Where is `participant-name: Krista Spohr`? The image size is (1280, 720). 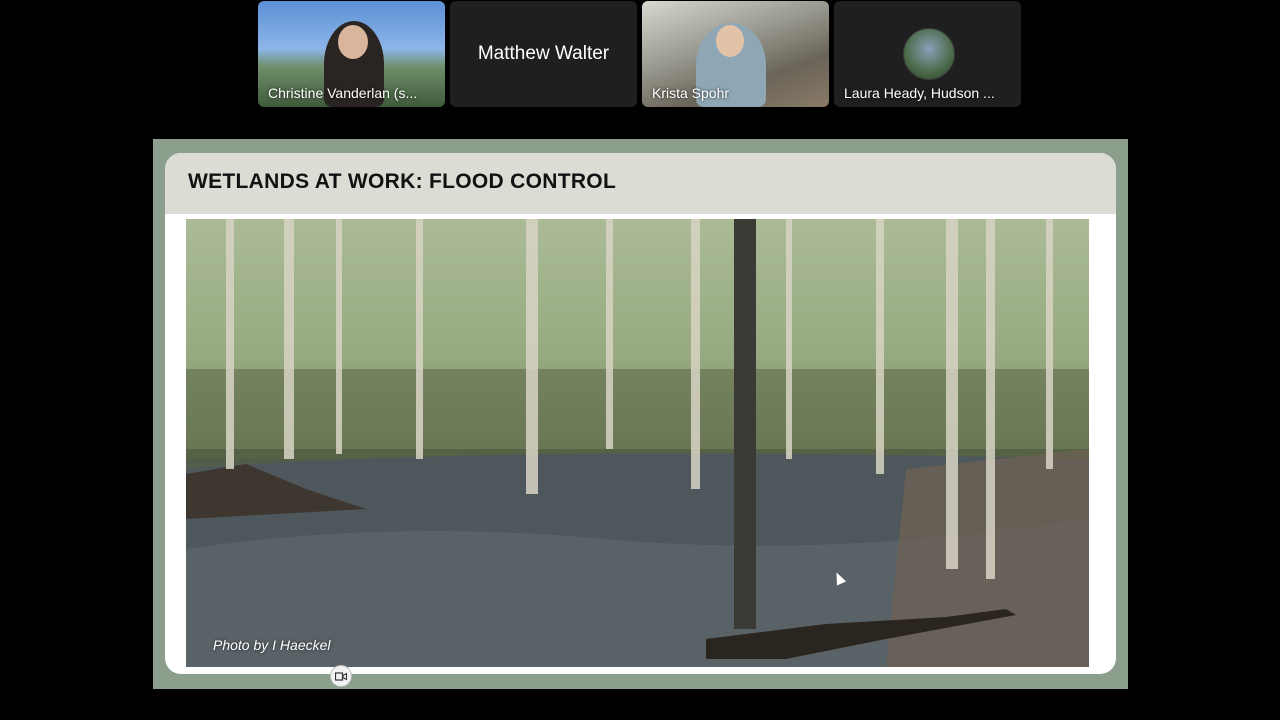 participant-name: Krista Spohr is located at coordinates (691, 93).